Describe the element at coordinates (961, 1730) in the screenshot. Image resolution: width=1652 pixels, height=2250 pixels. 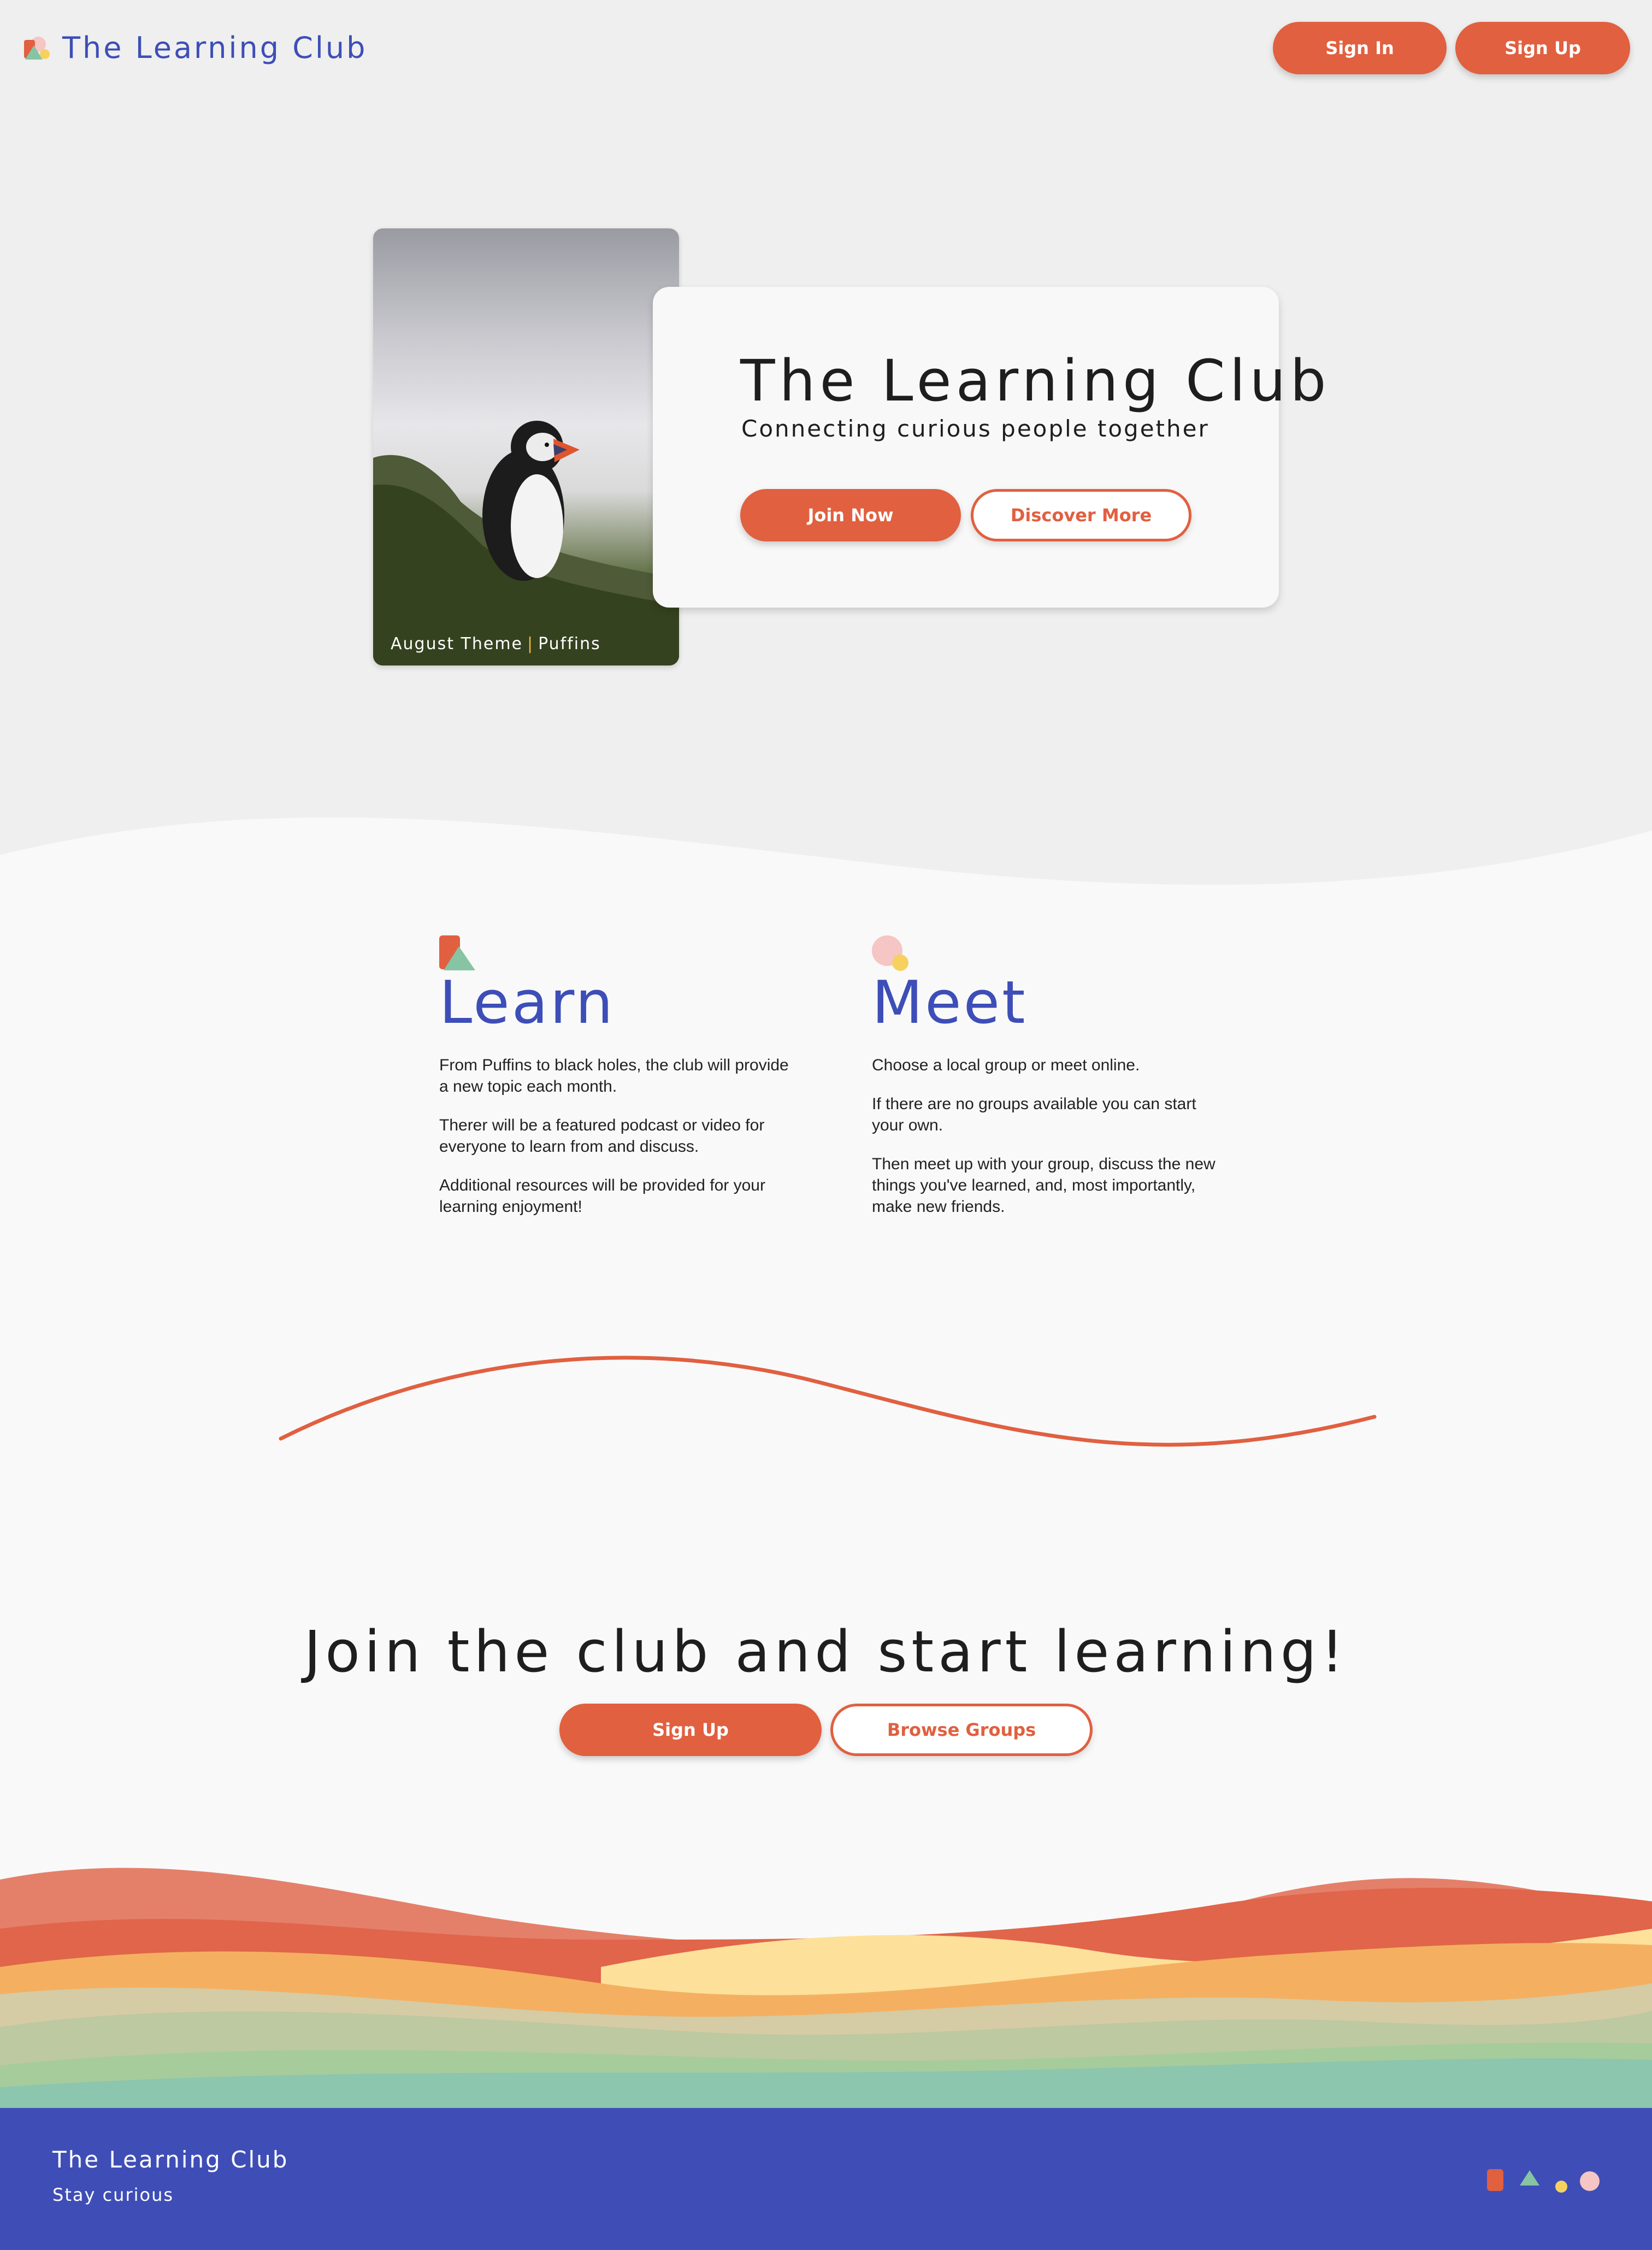
I see `browse-groups-button: Browse Groups` at that location.